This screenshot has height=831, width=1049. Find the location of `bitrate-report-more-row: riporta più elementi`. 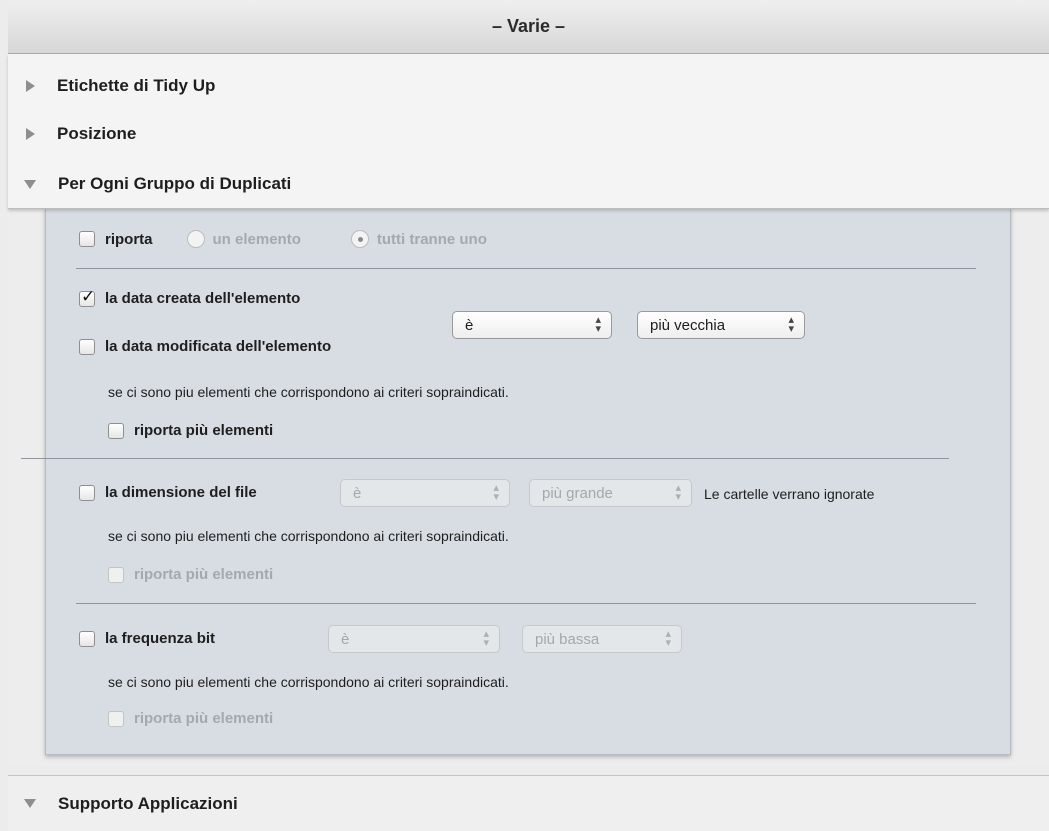

bitrate-report-more-row: riporta più elementi is located at coordinates (190, 718).